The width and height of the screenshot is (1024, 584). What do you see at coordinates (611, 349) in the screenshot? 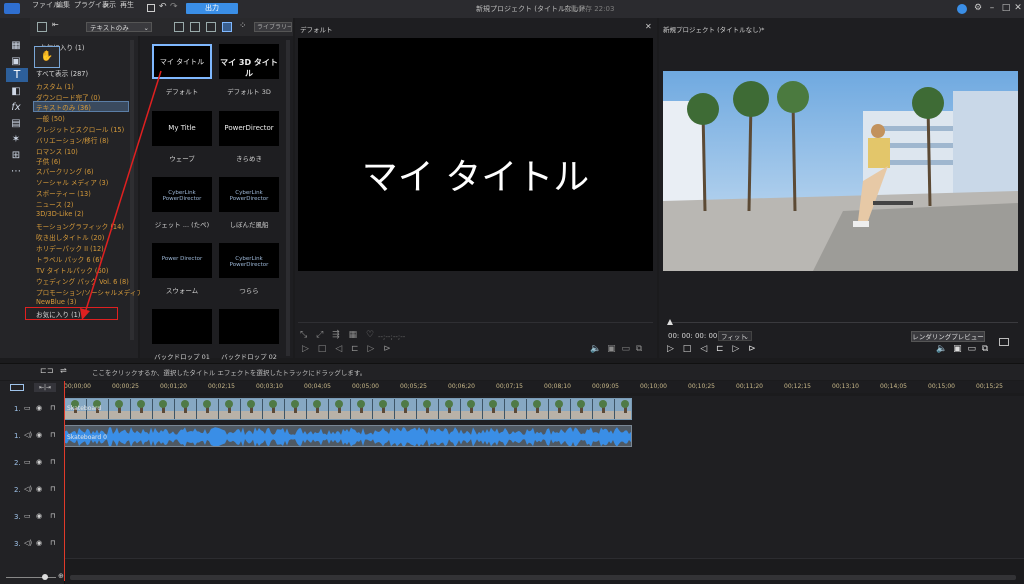
I see `snapshot-icon: ▣` at bounding box center [611, 349].